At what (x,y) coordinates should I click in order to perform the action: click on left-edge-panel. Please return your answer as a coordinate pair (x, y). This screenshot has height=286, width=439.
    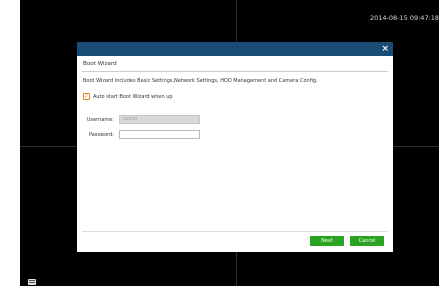
    Looking at the image, I should click on (10, 143).